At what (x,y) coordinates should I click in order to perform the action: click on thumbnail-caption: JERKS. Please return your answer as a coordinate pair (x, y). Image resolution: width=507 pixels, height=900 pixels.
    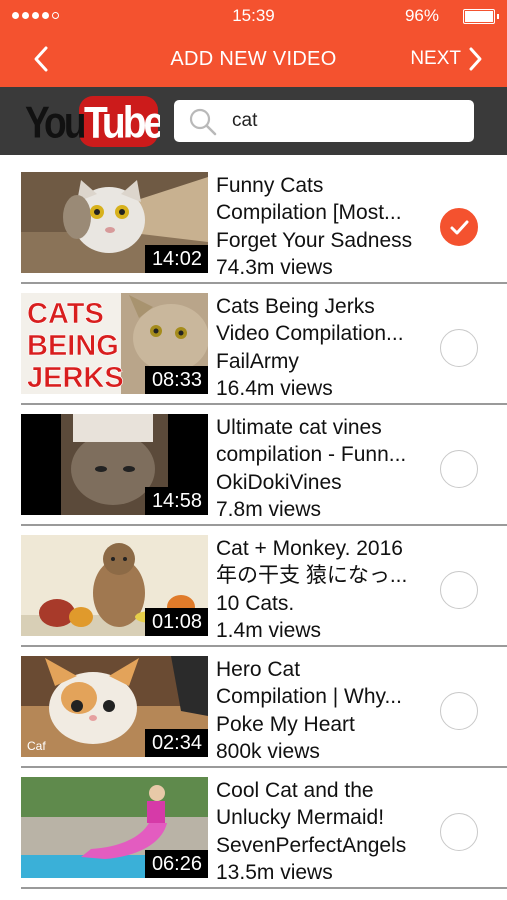
    Looking at the image, I should click on (75, 378).